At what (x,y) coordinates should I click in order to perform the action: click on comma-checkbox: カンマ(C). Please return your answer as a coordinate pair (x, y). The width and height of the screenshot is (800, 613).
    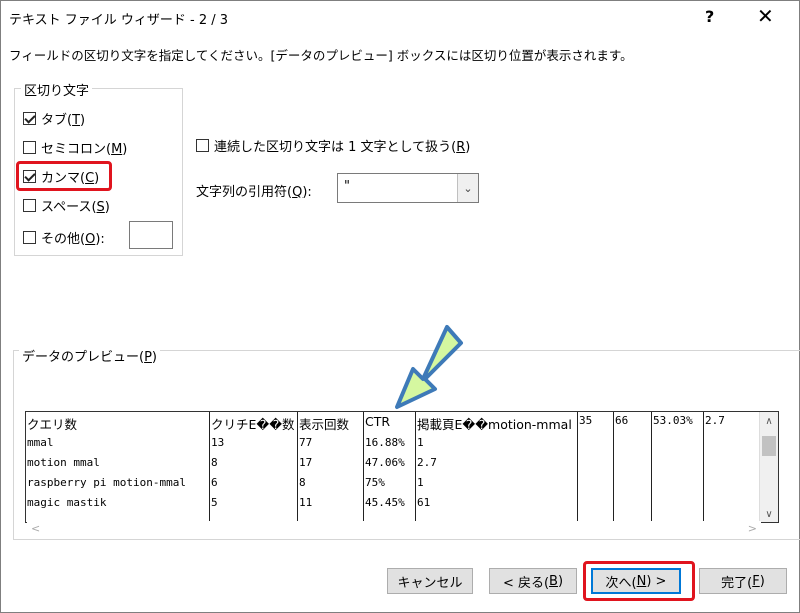
    Looking at the image, I should click on (61, 176).